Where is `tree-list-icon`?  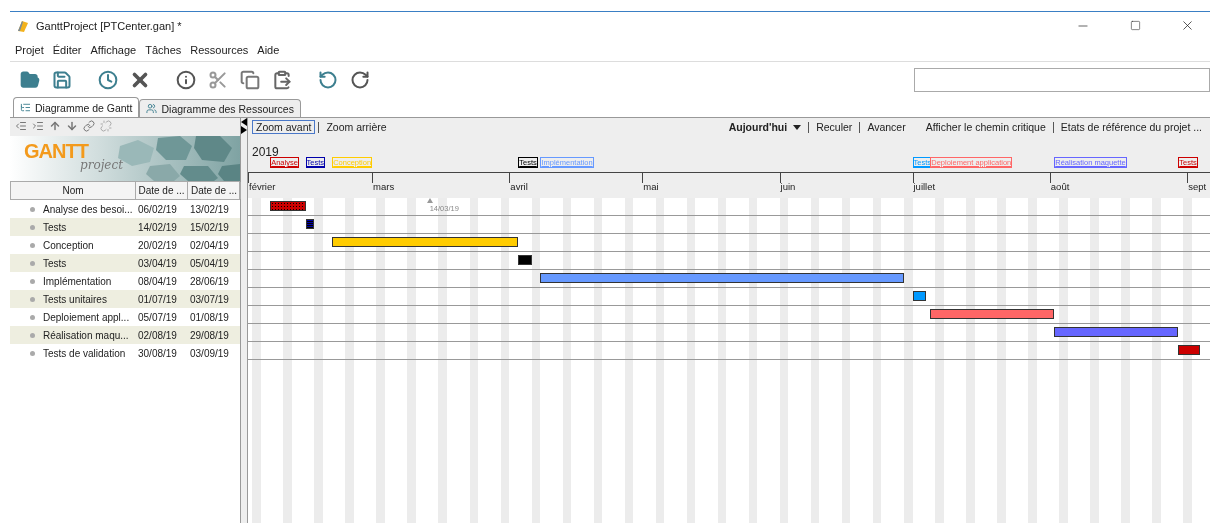 tree-list-icon is located at coordinates (25, 107).